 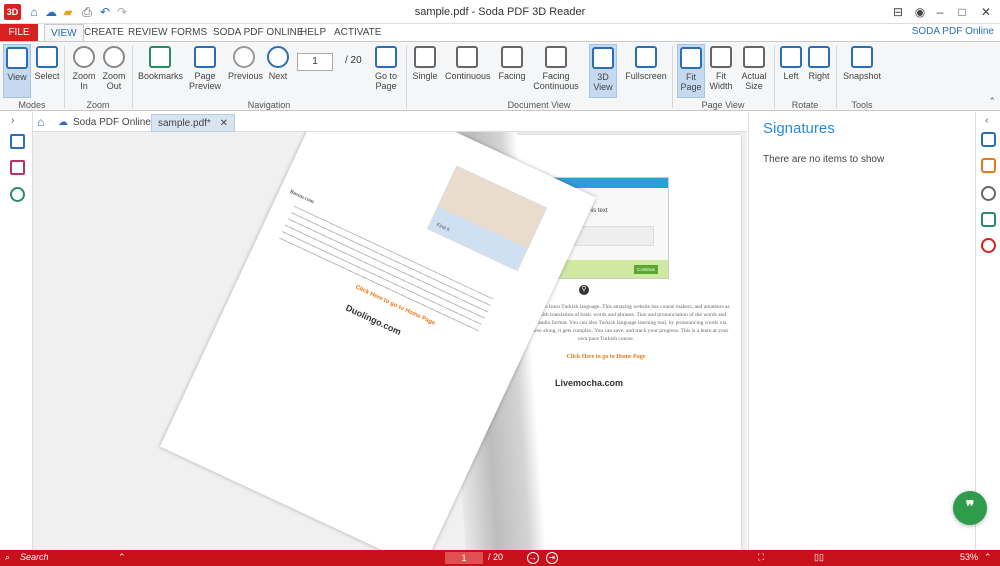 What do you see at coordinates (691, 71) in the screenshot?
I see `fit-page-button: Fit Page` at bounding box center [691, 71].